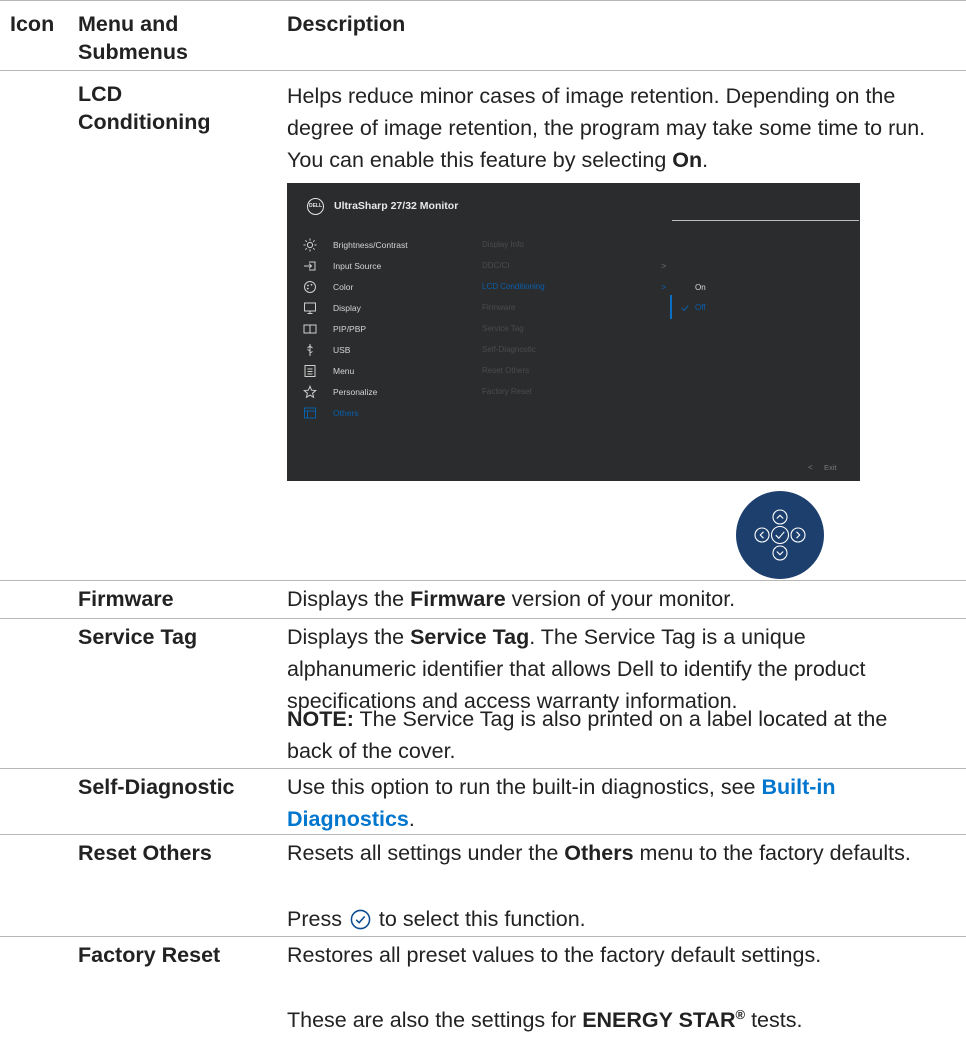 This screenshot has height=1046, width=966. What do you see at coordinates (310, 287) in the screenshot?
I see `color-icon` at bounding box center [310, 287].